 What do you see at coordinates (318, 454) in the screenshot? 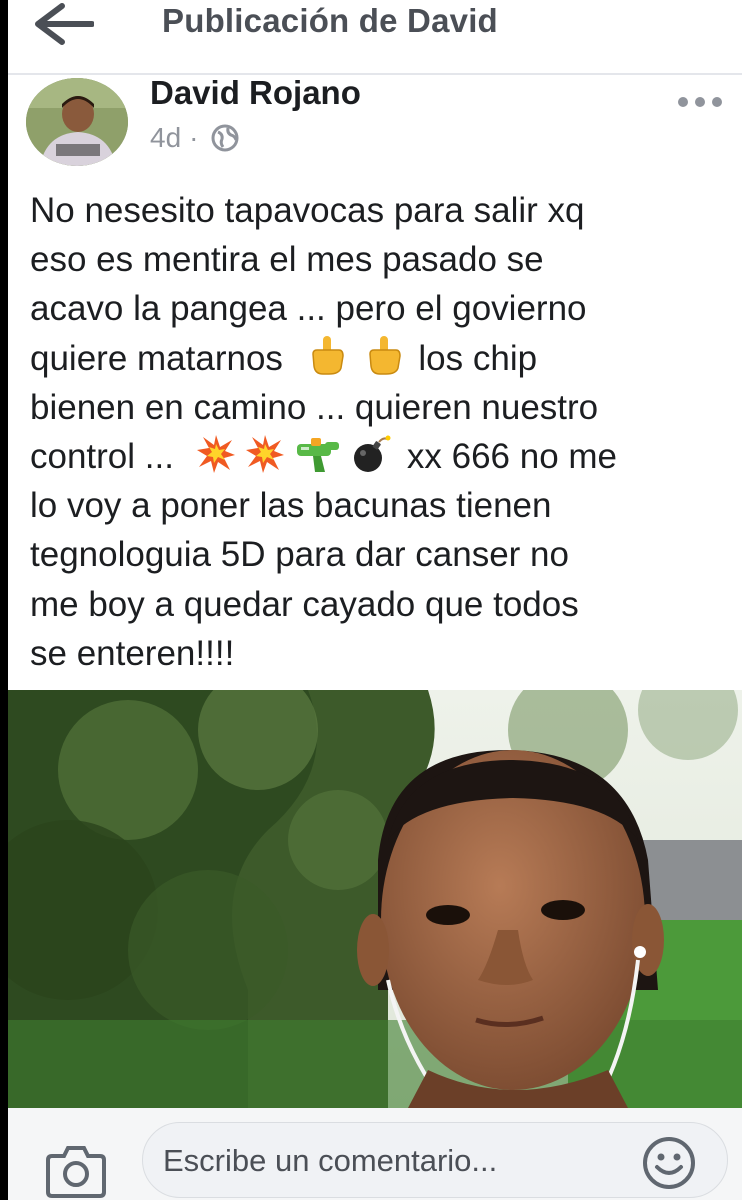
I see `water-gun-icon` at bounding box center [318, 454].